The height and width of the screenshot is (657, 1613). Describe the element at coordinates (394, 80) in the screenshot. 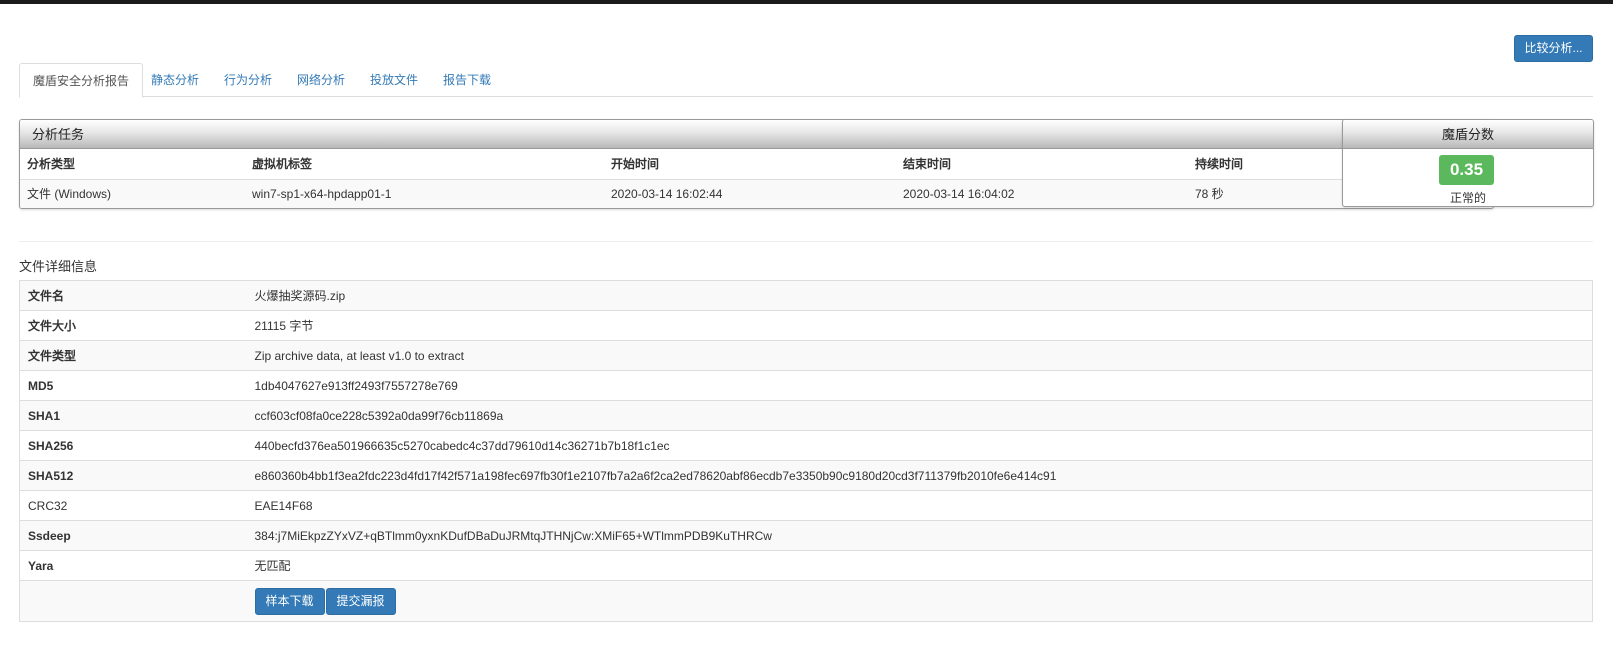

I see `tab-dropped-files: 投放文件` at that location.